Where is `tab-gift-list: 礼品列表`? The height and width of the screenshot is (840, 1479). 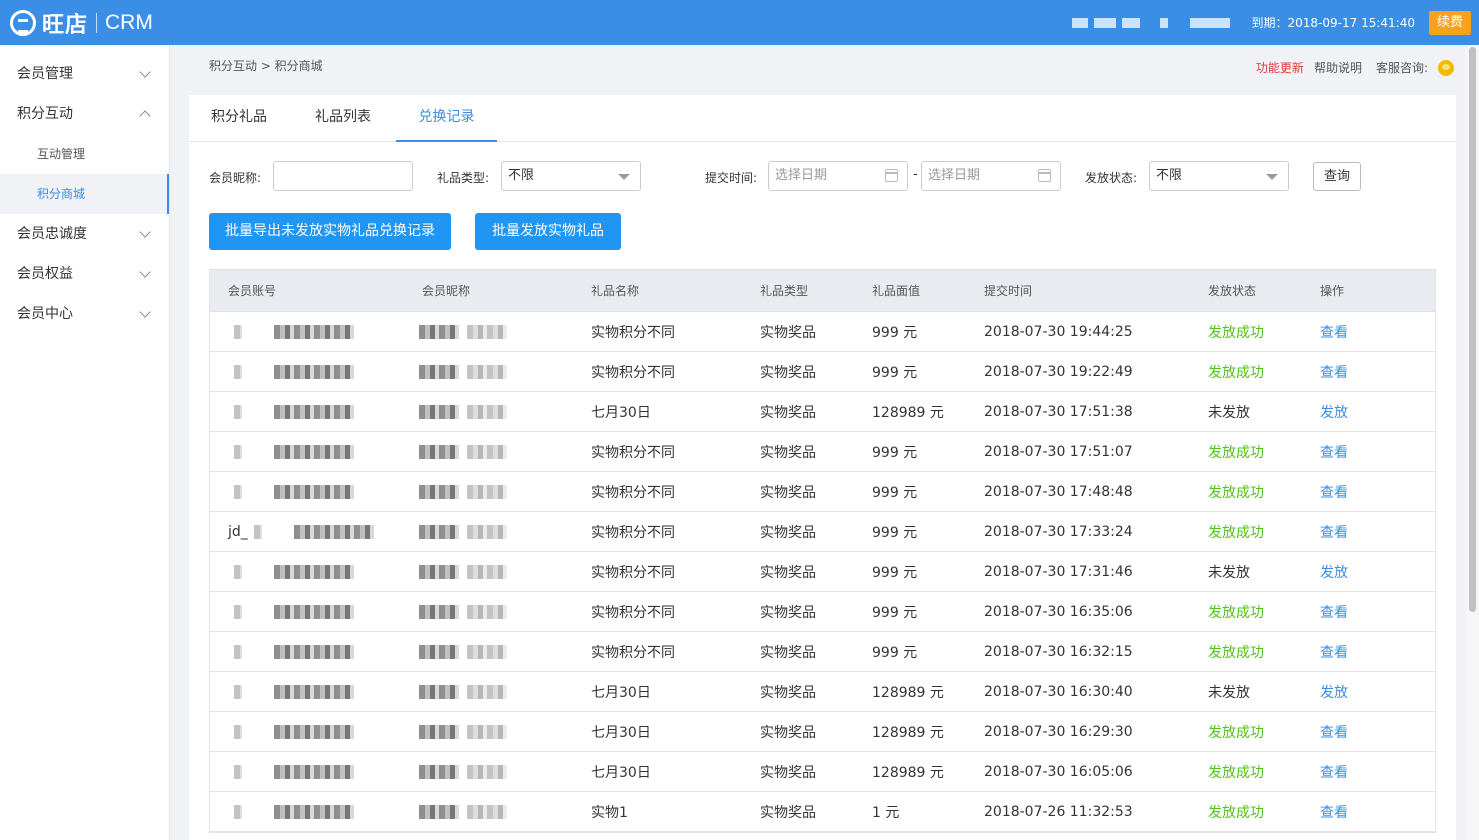
tab-gift-list: 礼品列表 is located at coordinates (343, 118).